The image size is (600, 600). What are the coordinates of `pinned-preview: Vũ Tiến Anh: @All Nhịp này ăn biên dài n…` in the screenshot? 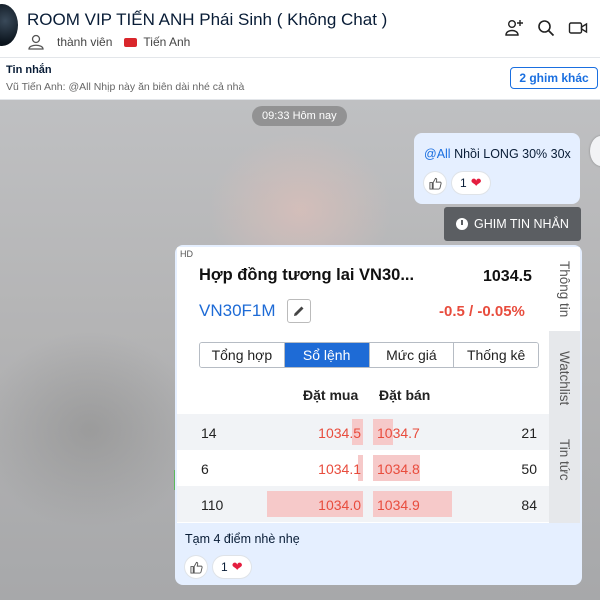 It's located at (125, 87).